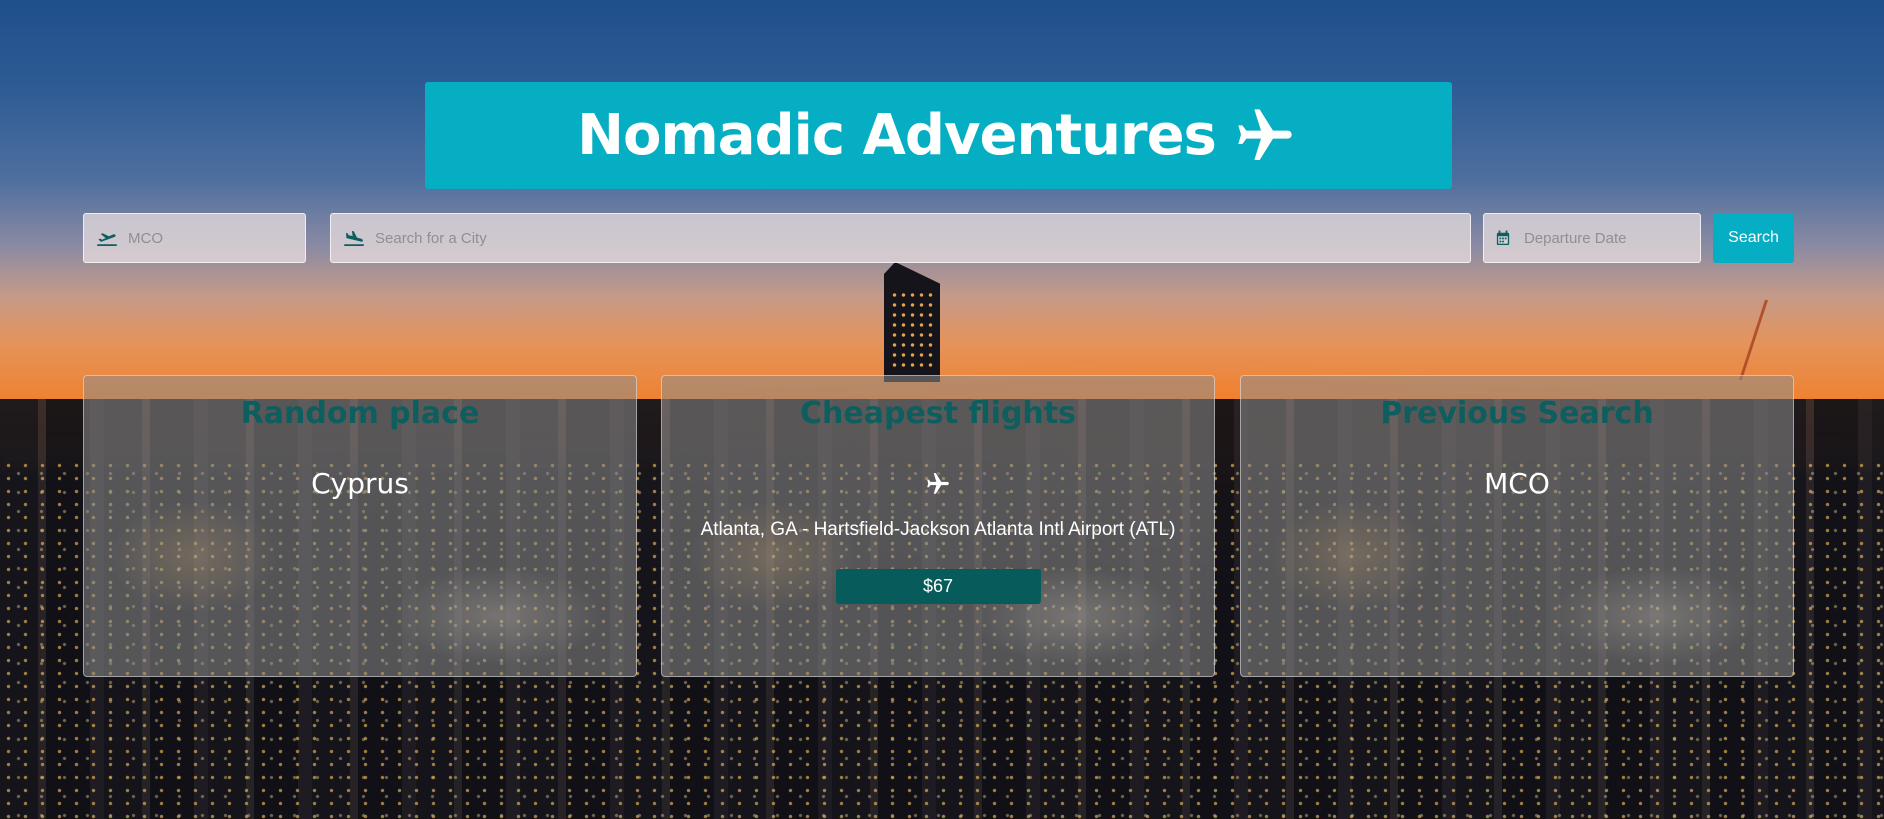  I want to click on date-field, so click(1592, 238).